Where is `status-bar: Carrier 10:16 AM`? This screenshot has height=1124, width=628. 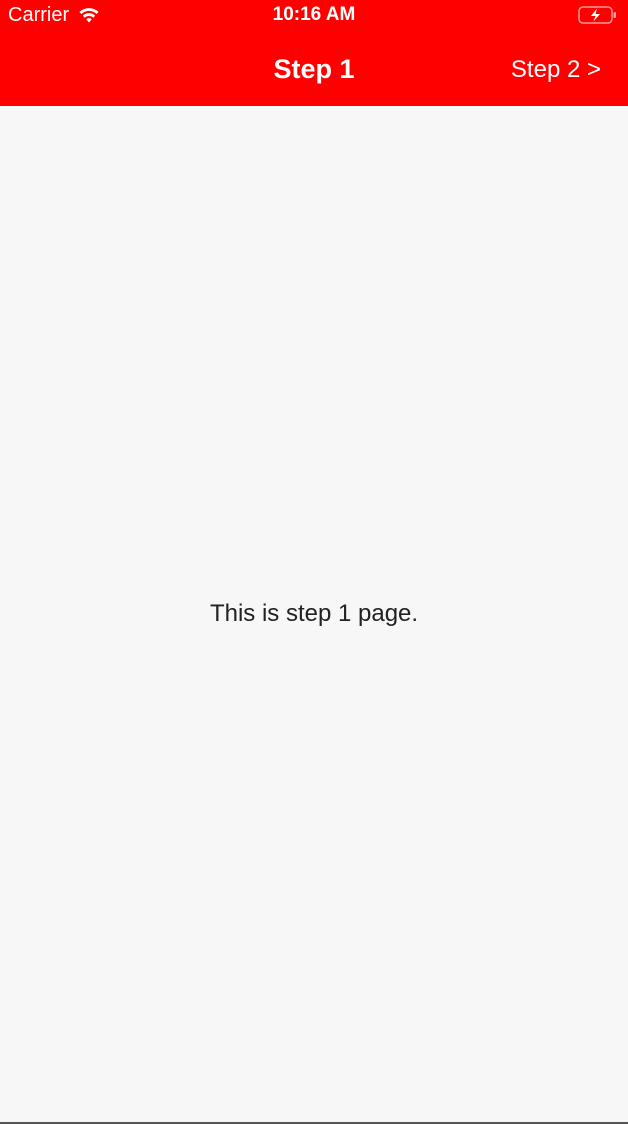 status-bar: Carrier 10:16 AM is located at coordinates (314, 16).